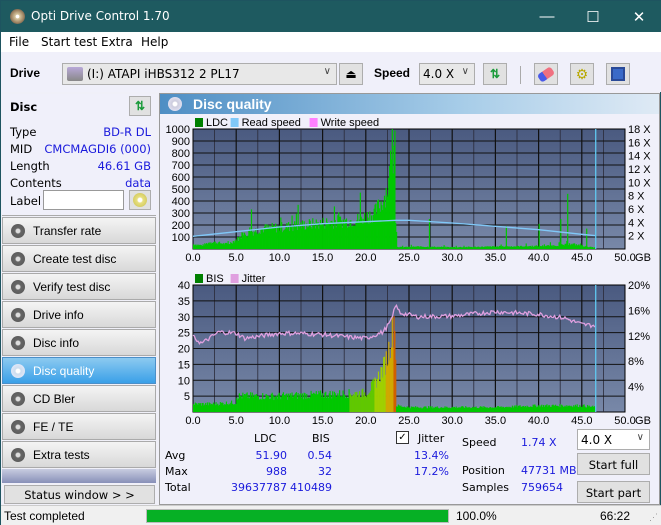 The image size is (661, 525). What do you see at coordinates (44, 516) in the screenshot?
I see `status-text: Test completed` at bounding box center [44, 516].